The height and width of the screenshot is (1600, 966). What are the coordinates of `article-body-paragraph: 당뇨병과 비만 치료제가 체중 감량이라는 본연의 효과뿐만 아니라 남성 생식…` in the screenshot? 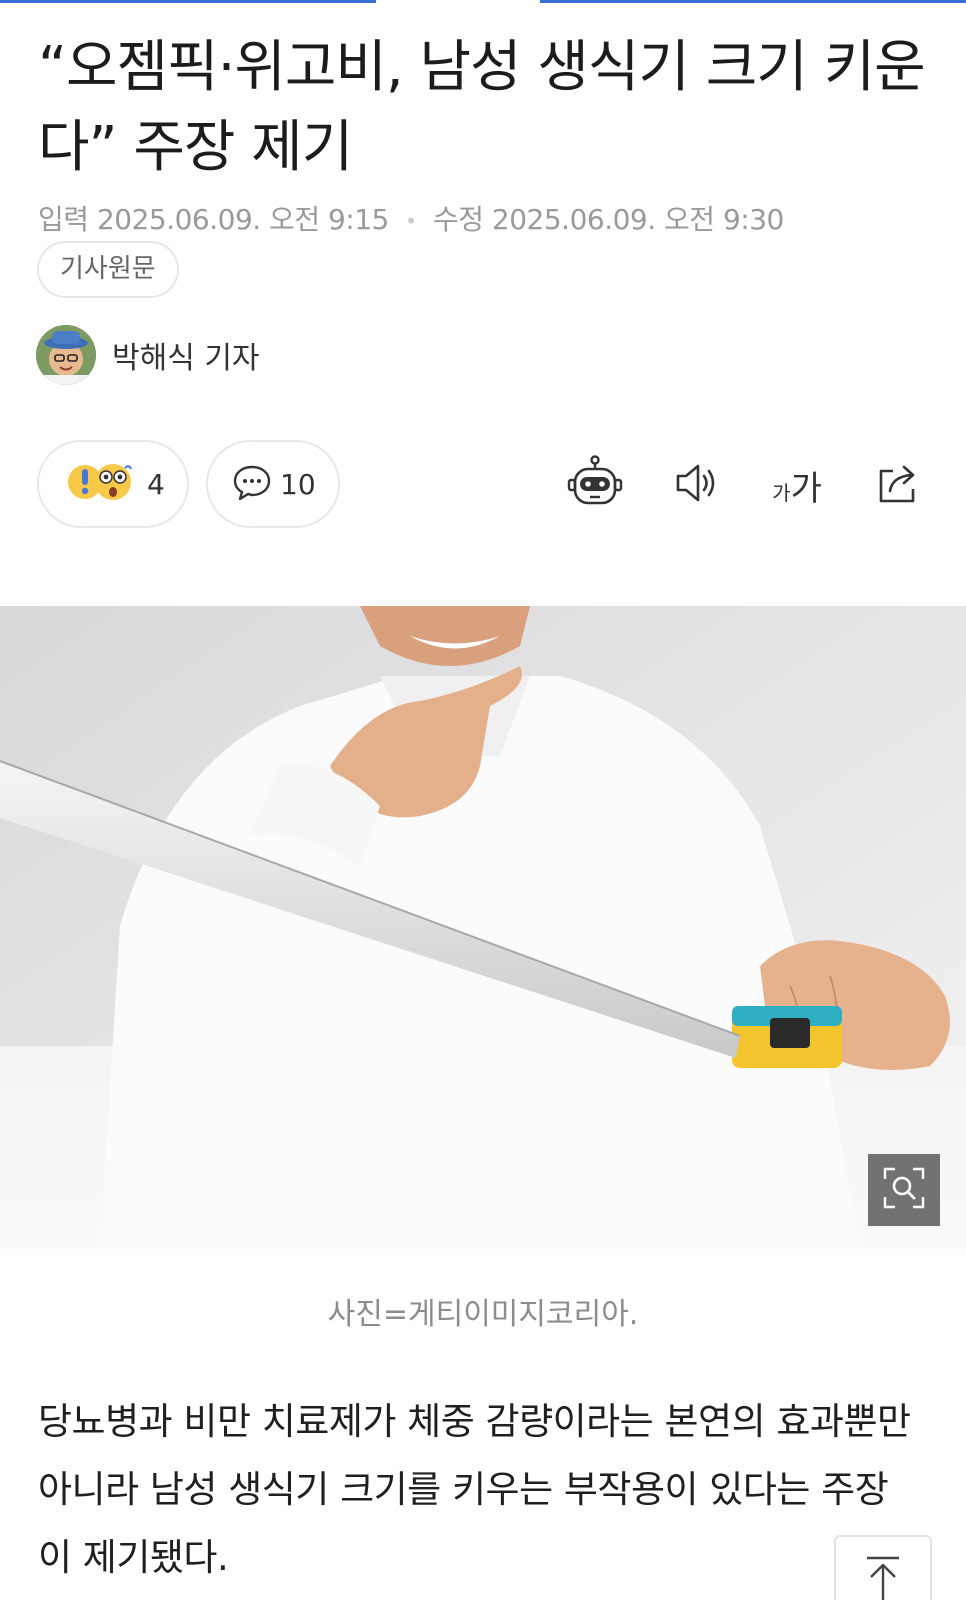 It's located at (474, 1489).